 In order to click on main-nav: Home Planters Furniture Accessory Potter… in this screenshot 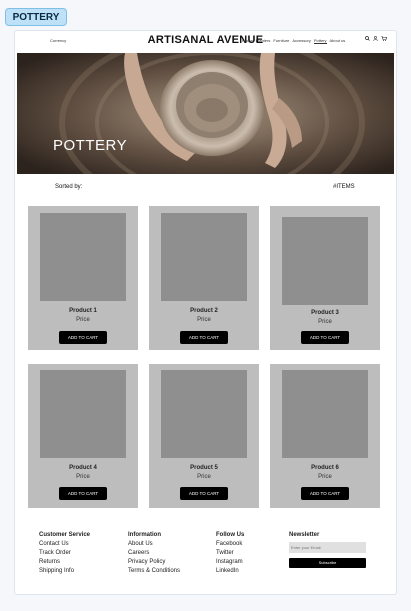, I will do `click(293, 41)`.